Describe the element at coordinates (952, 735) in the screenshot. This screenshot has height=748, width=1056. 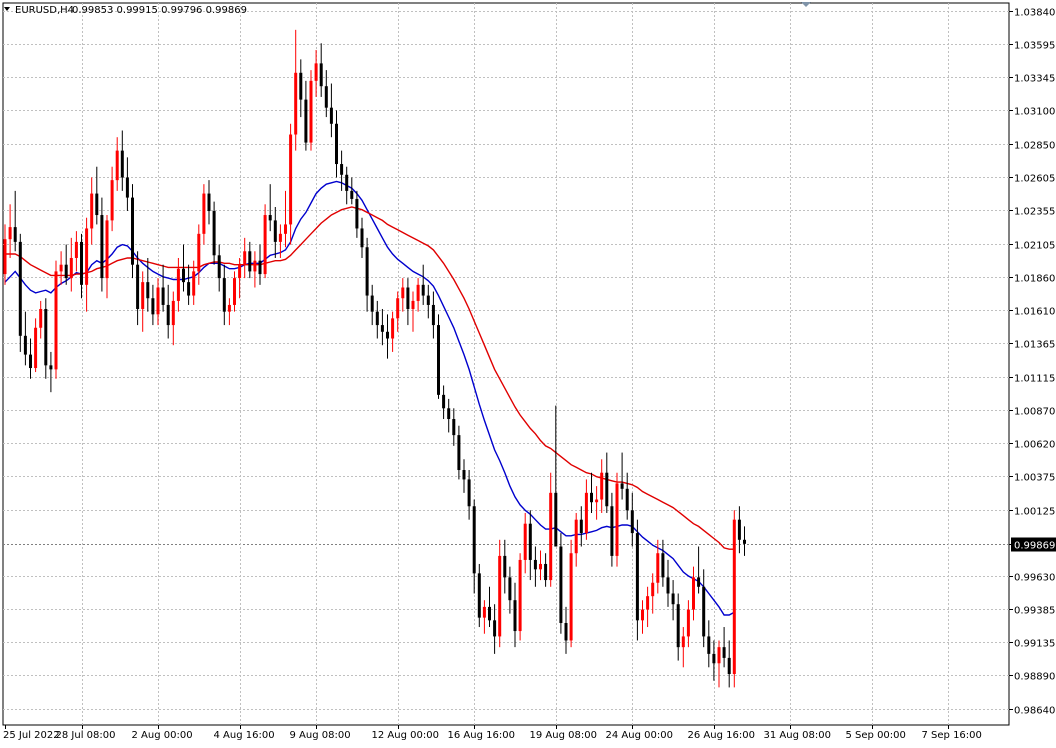
I see `x-tick-label: 7 Sep 16:00` at that location.